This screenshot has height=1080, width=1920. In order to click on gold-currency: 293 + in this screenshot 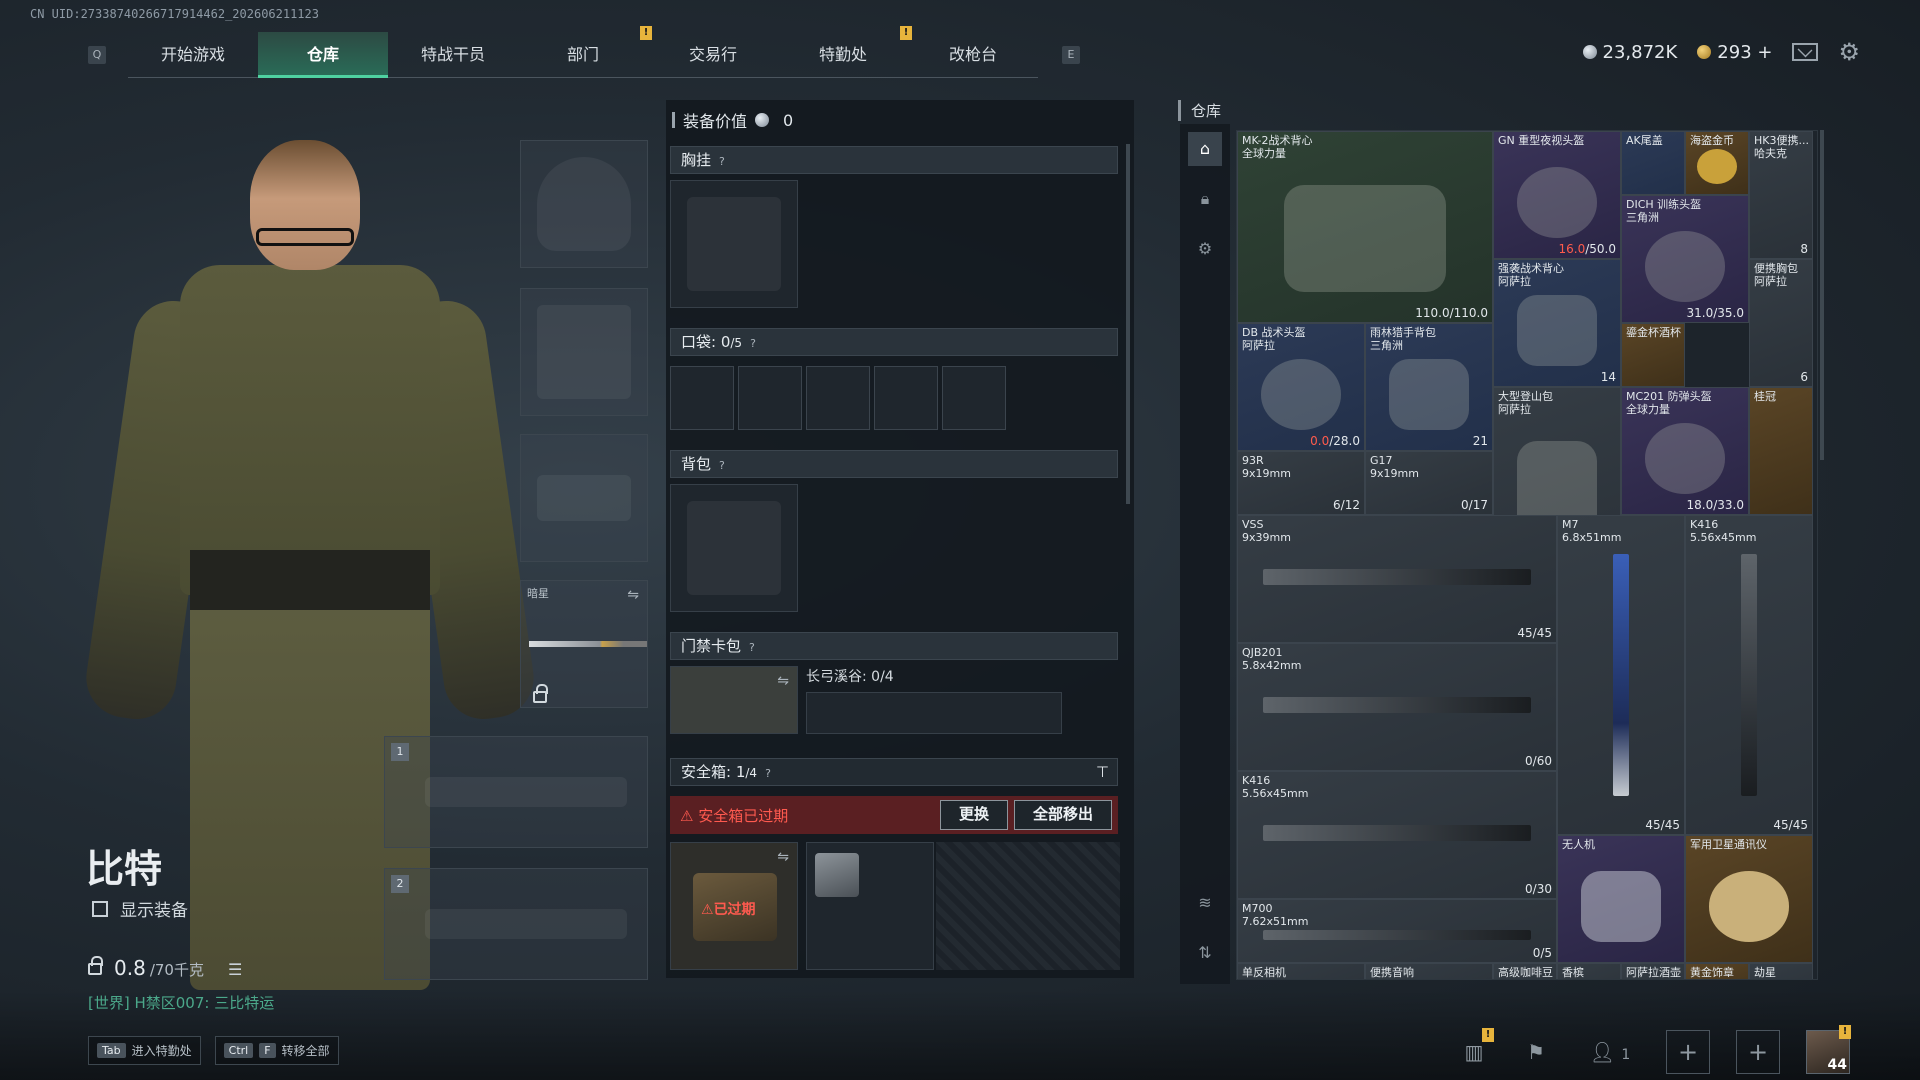, I will do `click(1734, 52)`.